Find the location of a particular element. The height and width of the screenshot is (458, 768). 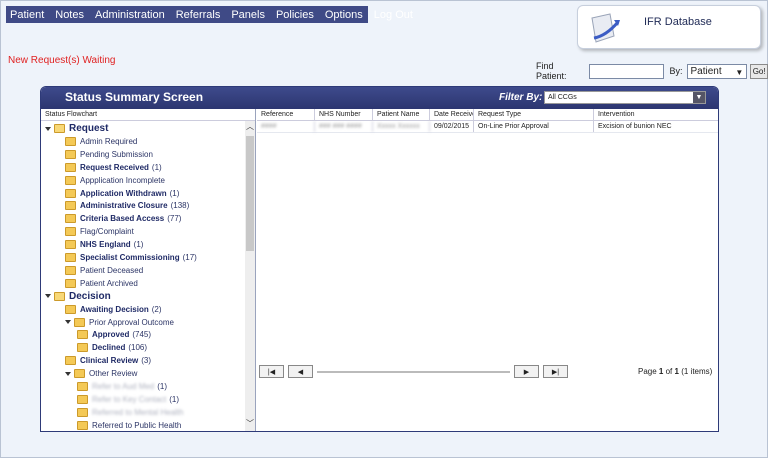

menu-panels: Panels is located at coordinates (248, 15).